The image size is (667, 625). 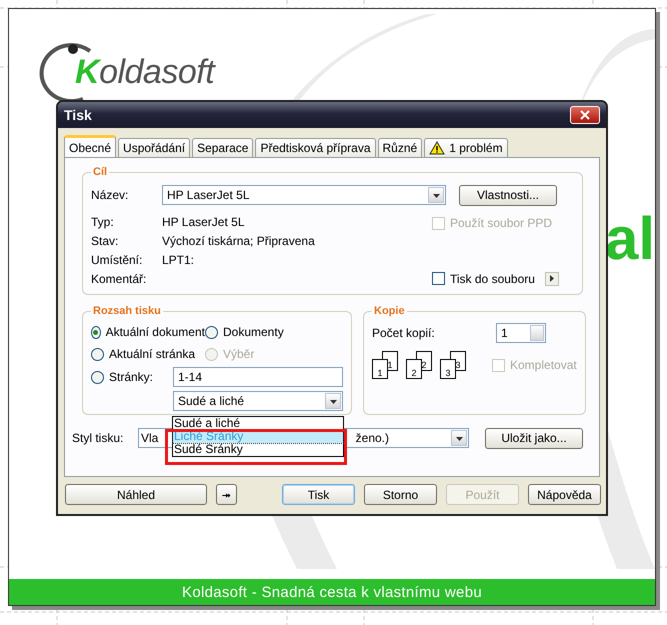 What do you see at coordinates (404, 333) in the screenshot?
I see `field-label: Počet kopií:` at bounding box center [404, 333].